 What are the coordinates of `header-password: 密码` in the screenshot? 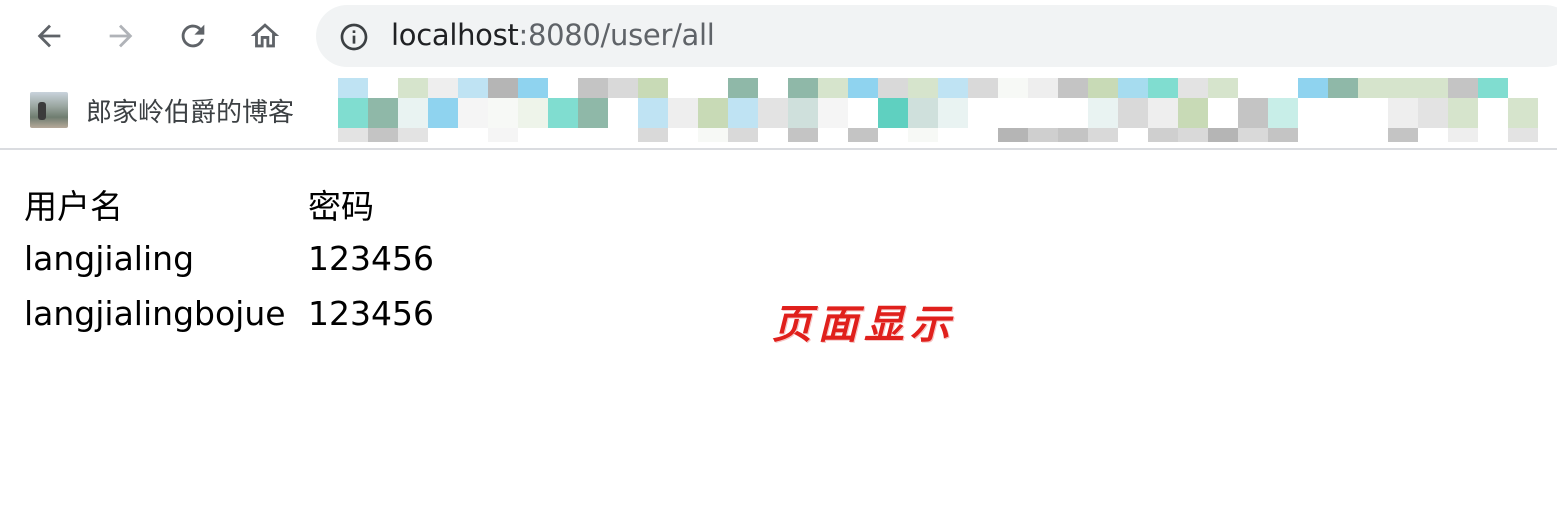 It's located at (341, 206).